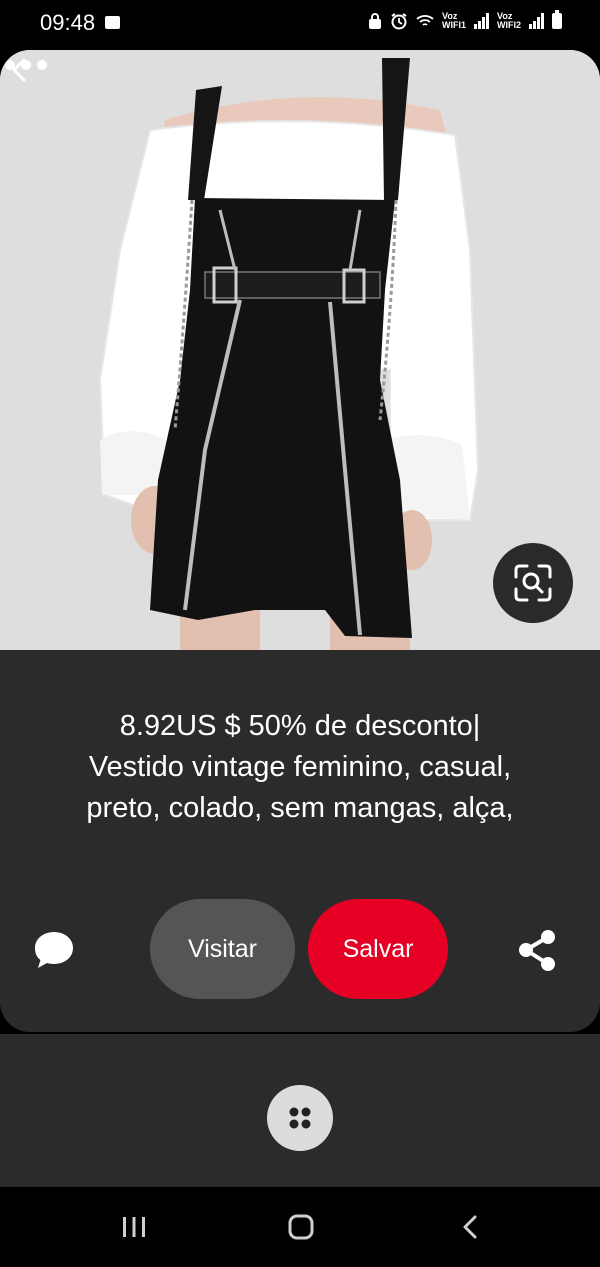 The image size is (600, 1267). I want to click on alarm-icon, so click(399, 21).